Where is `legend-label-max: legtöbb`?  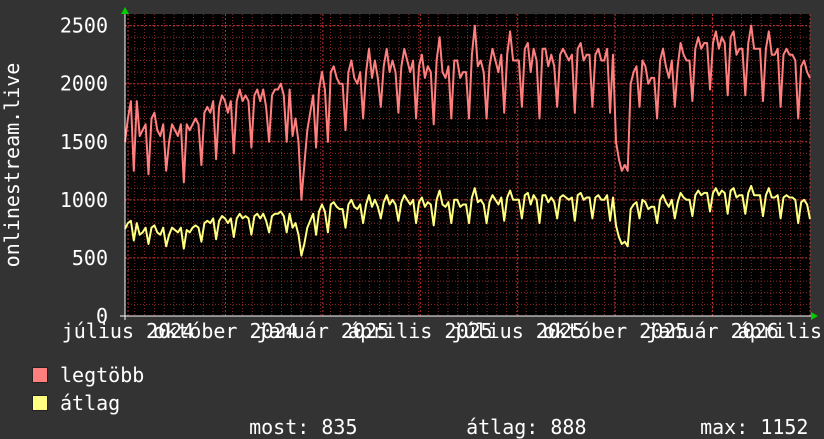
legend-label-max: legtöbb is located at coordinates (102, 375).